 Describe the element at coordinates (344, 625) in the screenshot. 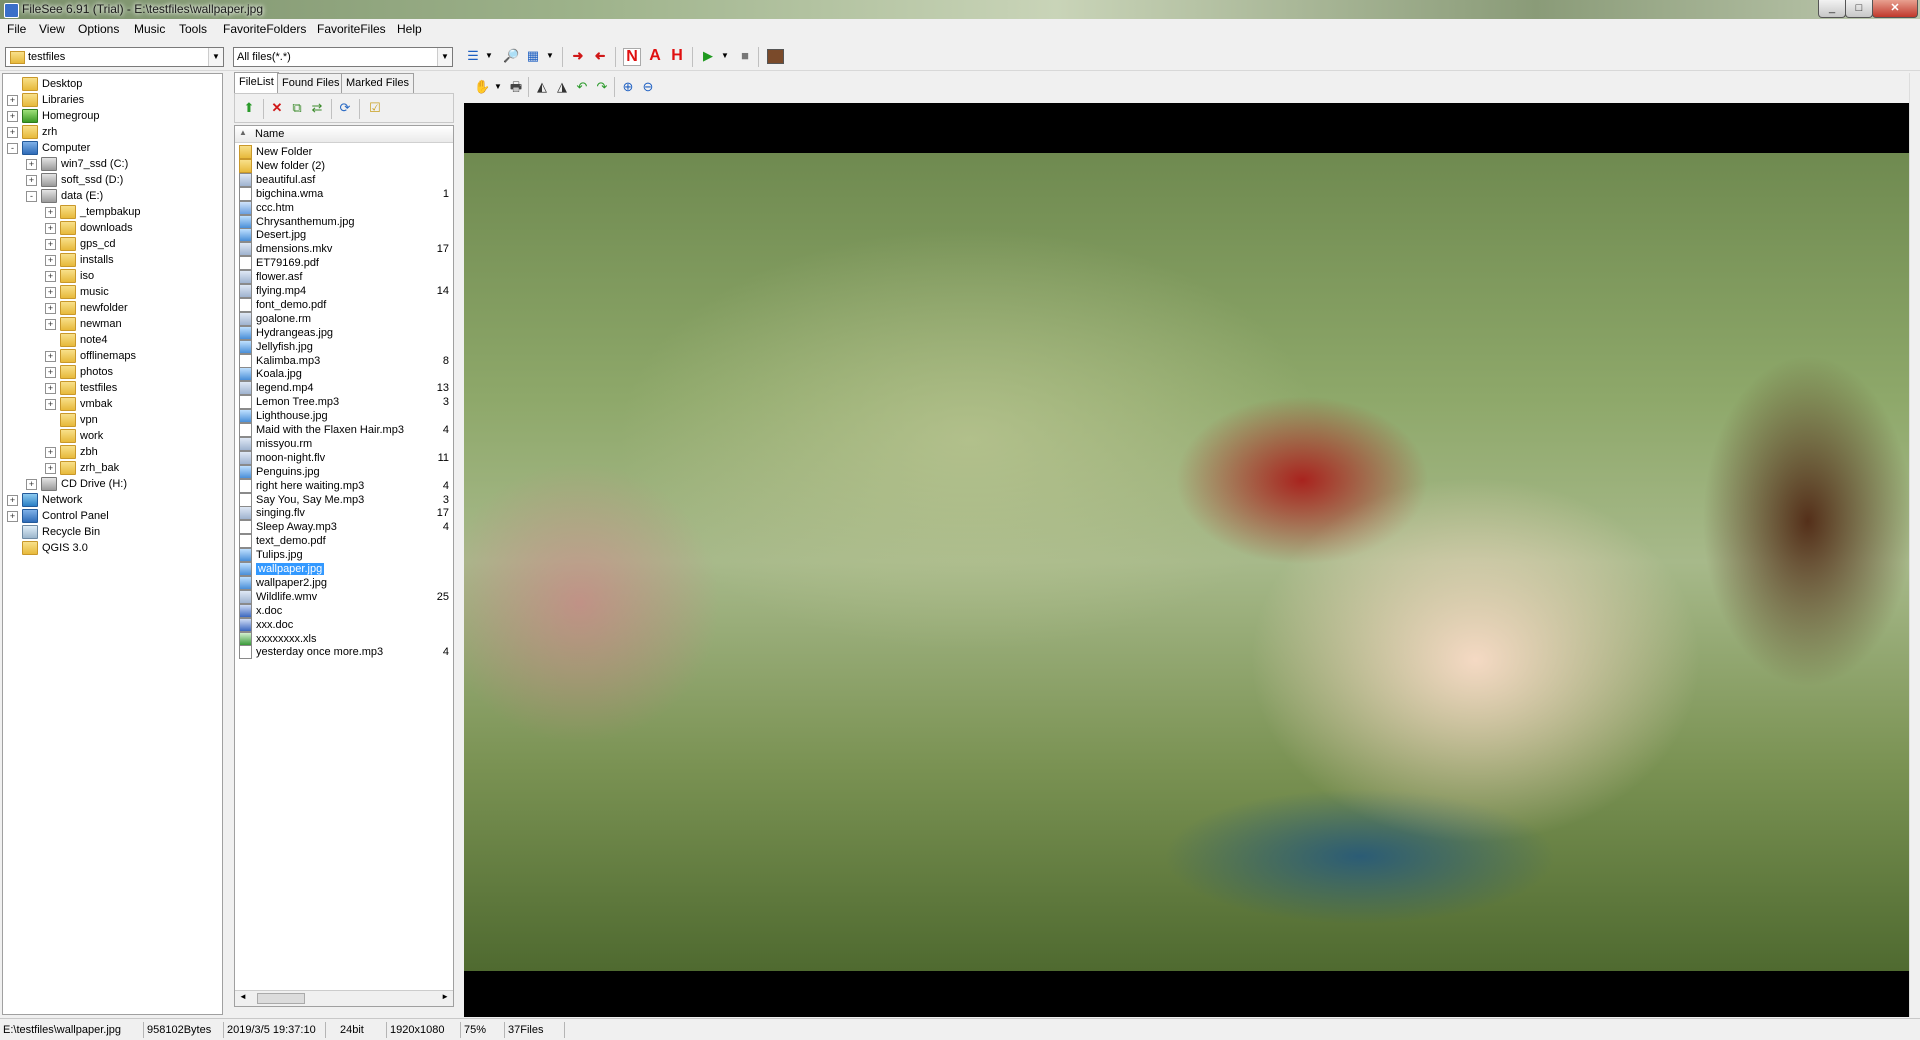

I see `file-row: xxx.doc` at that location.